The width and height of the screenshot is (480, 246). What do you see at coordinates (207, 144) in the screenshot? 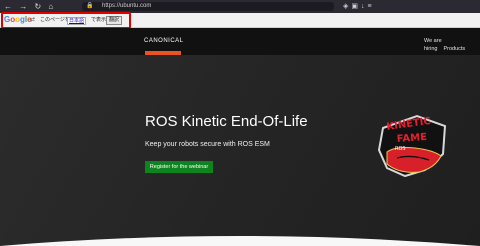
I see `hero-subtitle: Keep your robots secure with ROS ESM` at bounding box center [207, 144].